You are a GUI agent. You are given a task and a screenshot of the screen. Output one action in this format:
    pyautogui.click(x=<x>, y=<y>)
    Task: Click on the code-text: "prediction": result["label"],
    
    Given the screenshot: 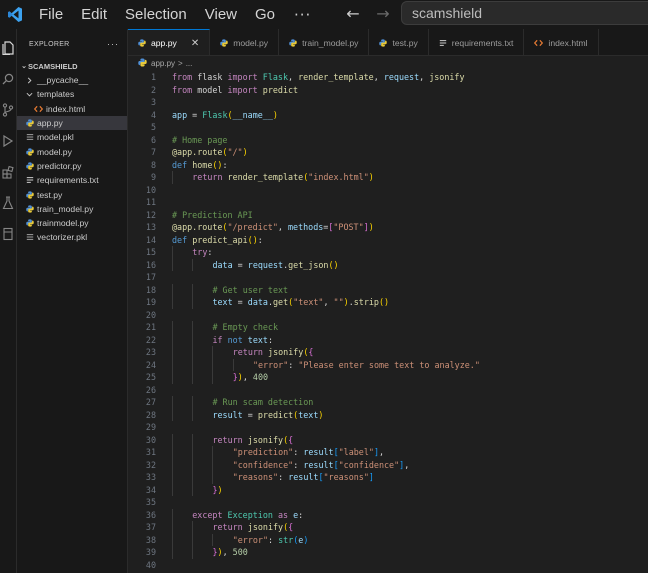 What is the action you would take?
    pyautogui.click(x=308, y=452)
    